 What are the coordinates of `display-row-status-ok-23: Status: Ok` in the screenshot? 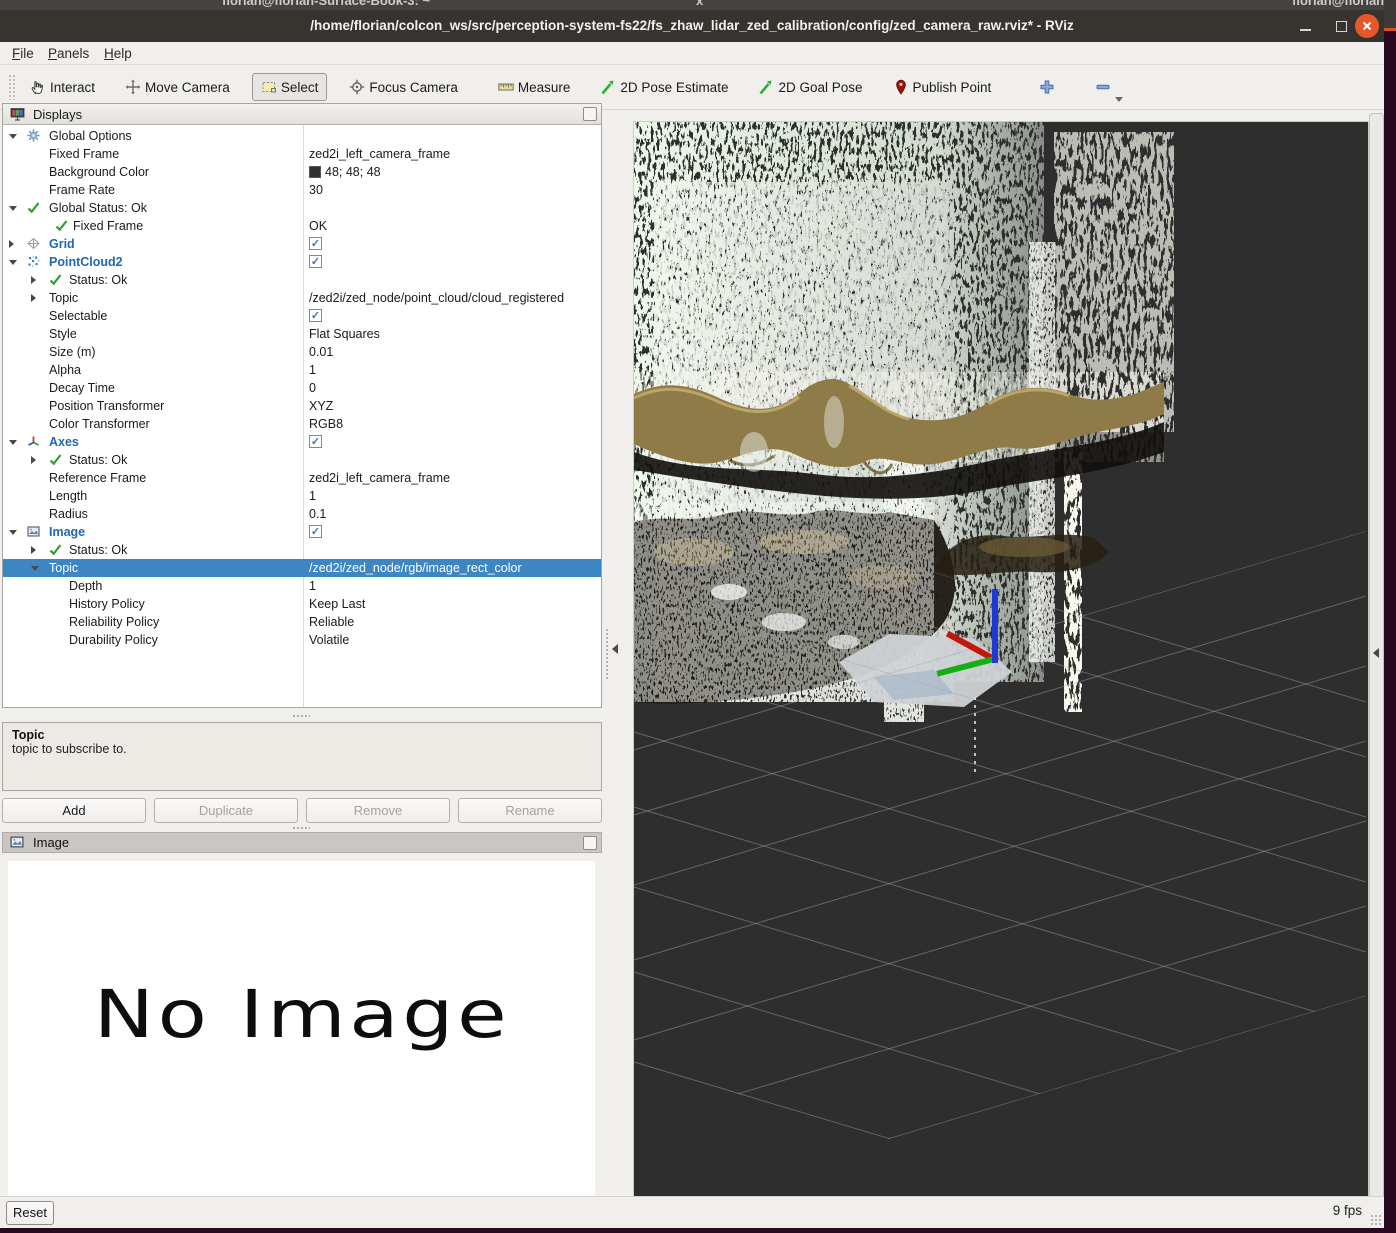 It's located at (302, 550).